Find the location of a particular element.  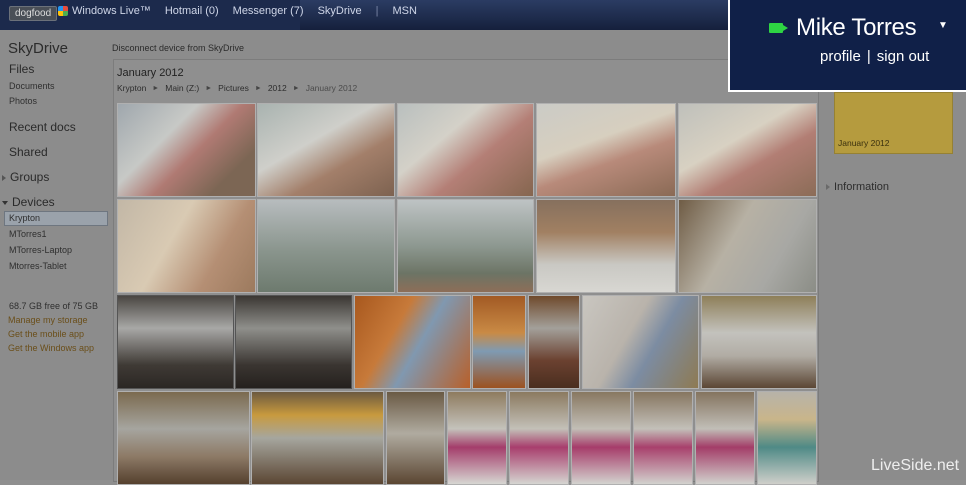

profile-link: profile is located at coordinates (840, 56).